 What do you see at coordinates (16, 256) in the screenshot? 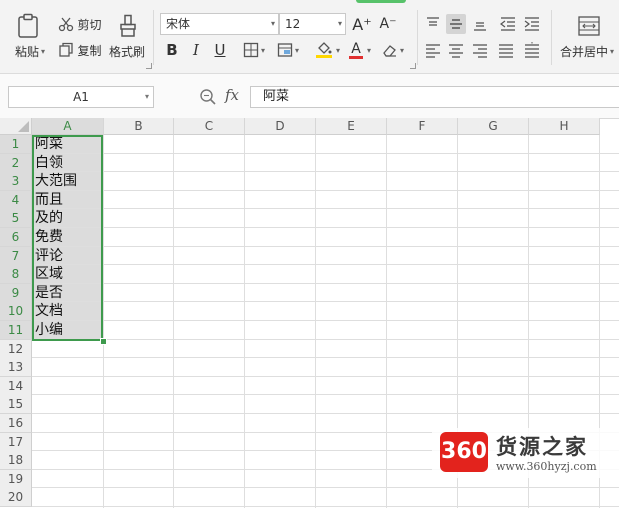
I see `row-header-7: 7` at bounding box center [16, 256].